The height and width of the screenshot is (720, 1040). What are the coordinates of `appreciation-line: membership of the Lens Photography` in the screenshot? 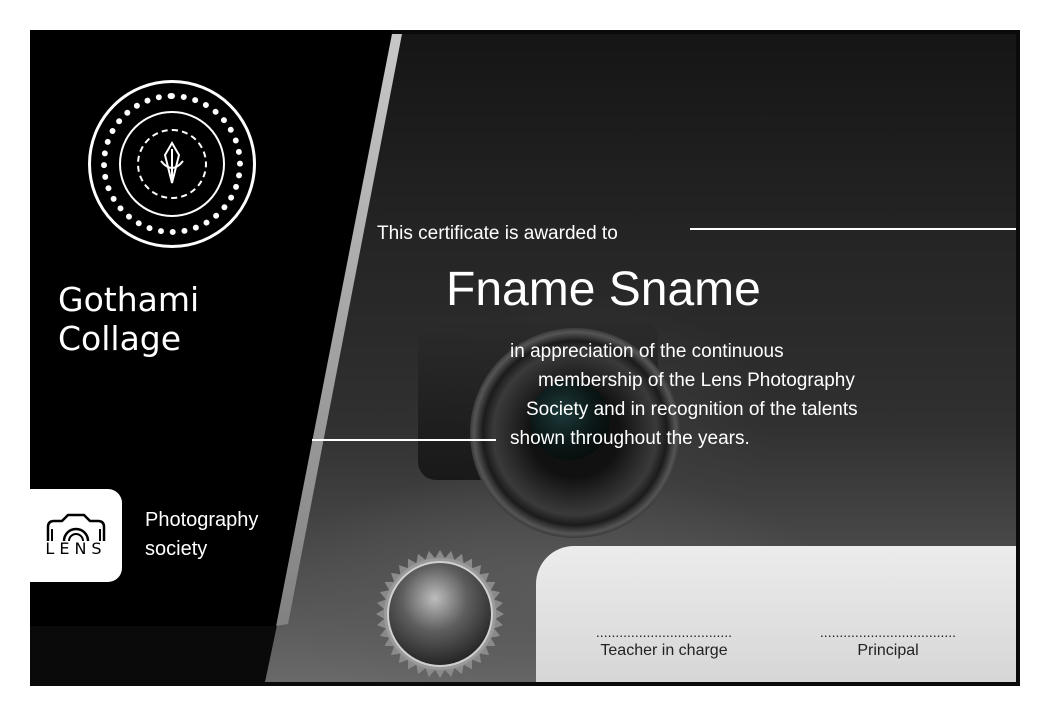 It's located at (696, 380).